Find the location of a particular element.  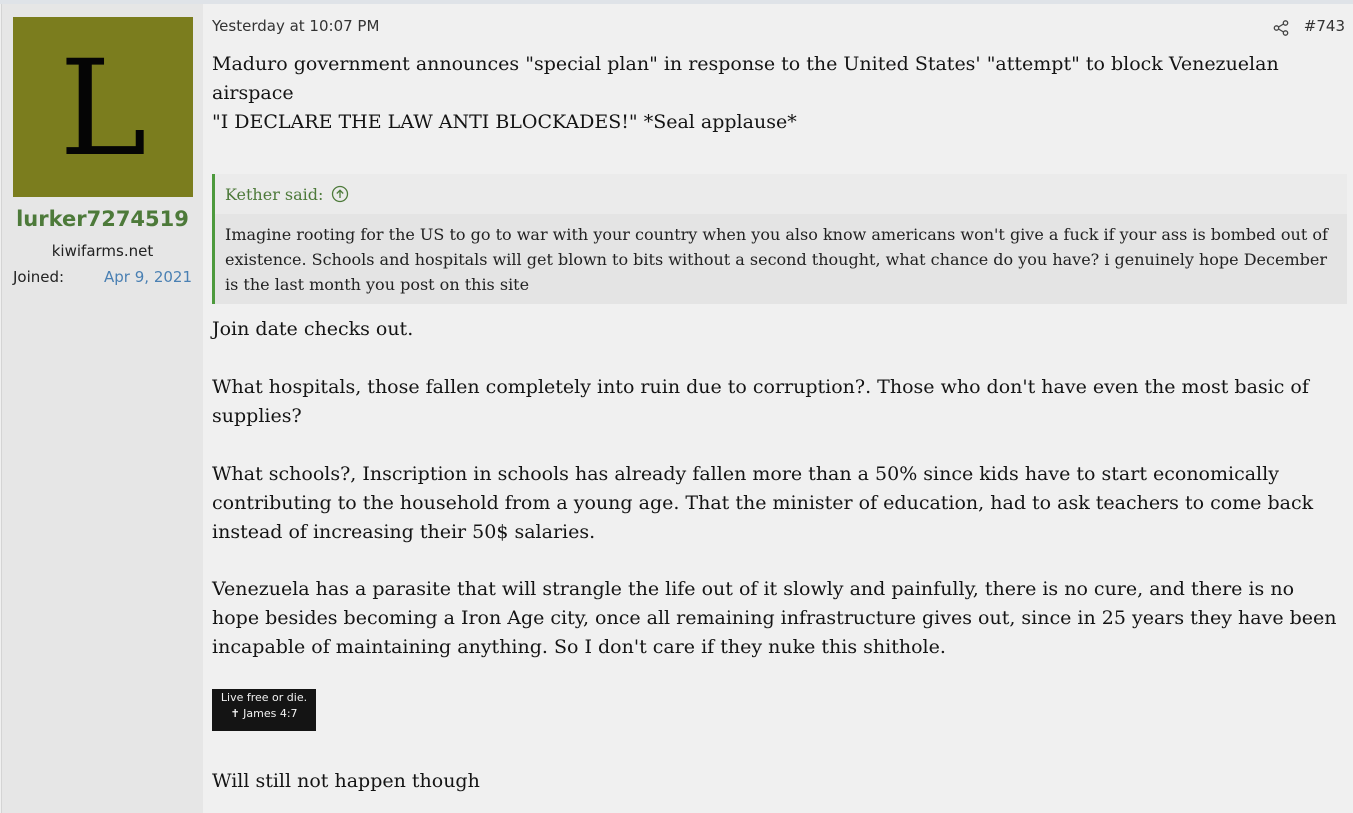

user-title: kiwifarms.net is located at coordinates (102, 251).